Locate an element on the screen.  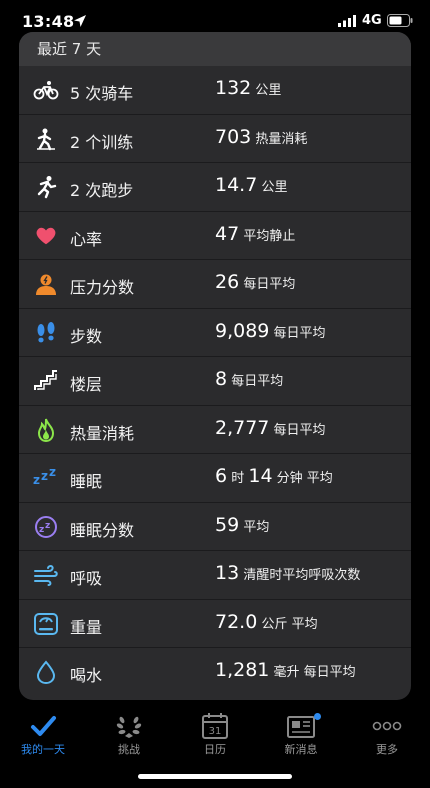
stat-value: 703 热量消耗 is located at coordinates (261, 137).